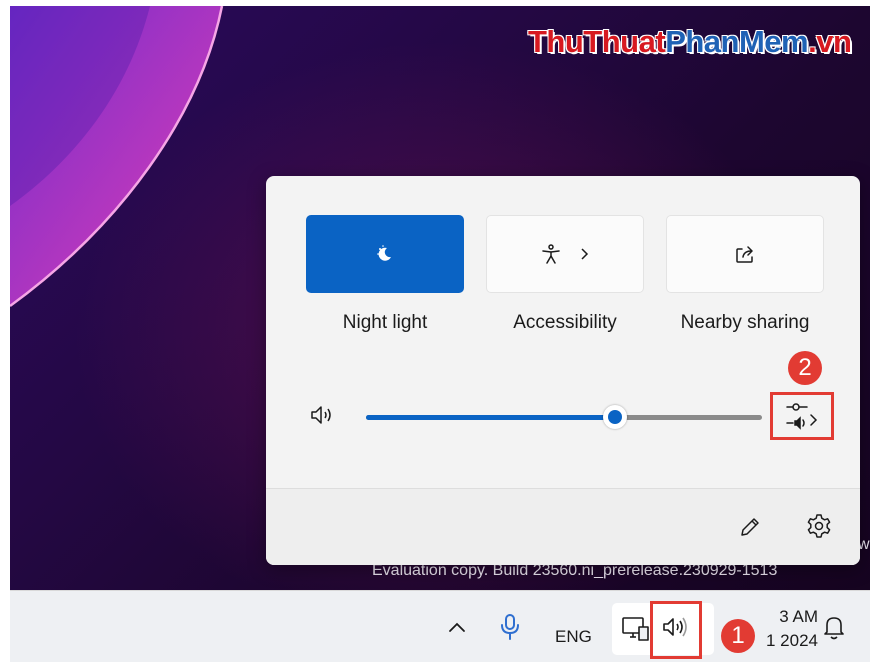 The image size is (870, 662). What do you see at coordinates (635, 629) in the screenshot?
I see `network-icon` at bounding box center [635, 629].